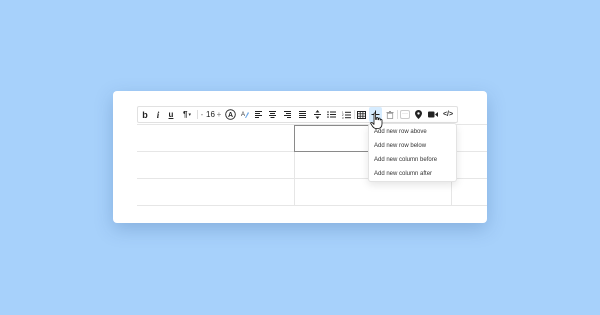  What do you see at coordinates (448, 114) in the screenshot?
I see `code-view-button: </>` at bounding box center [448, 114].